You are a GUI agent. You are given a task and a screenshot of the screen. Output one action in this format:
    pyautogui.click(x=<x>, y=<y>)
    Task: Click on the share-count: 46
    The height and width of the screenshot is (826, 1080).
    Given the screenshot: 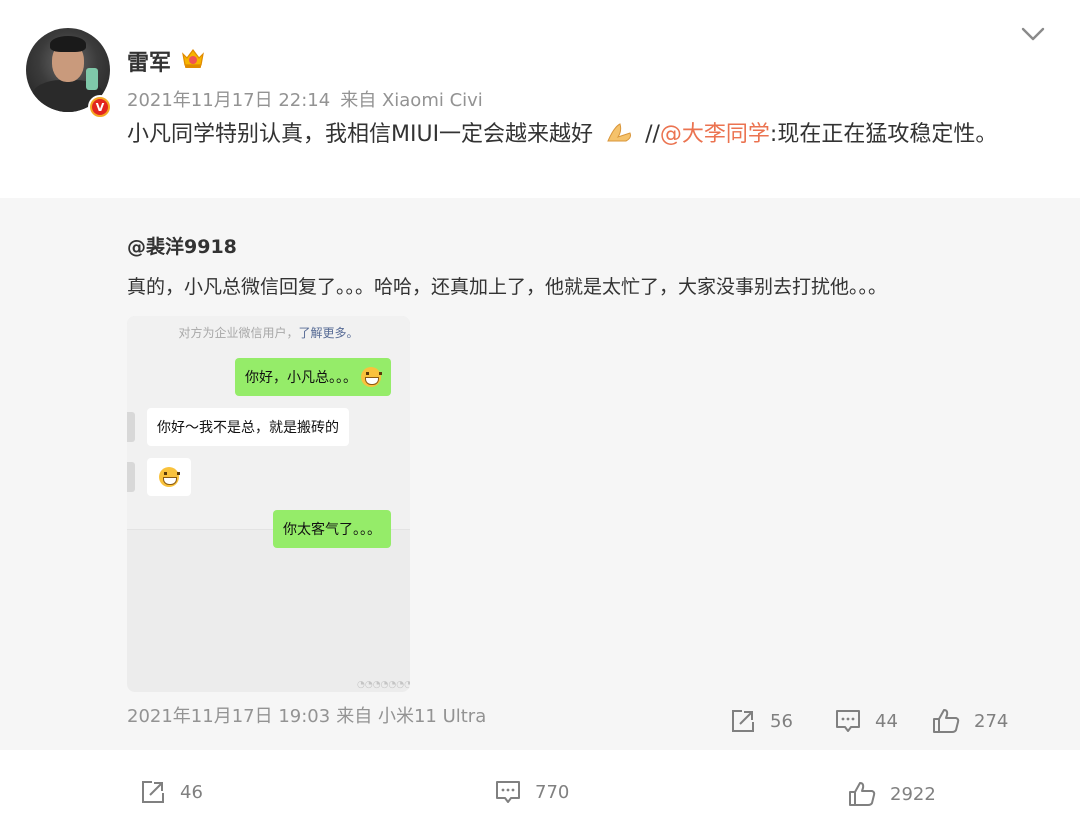 What is the action you would take?
    pyautogui.click(x=191, y=792)
    